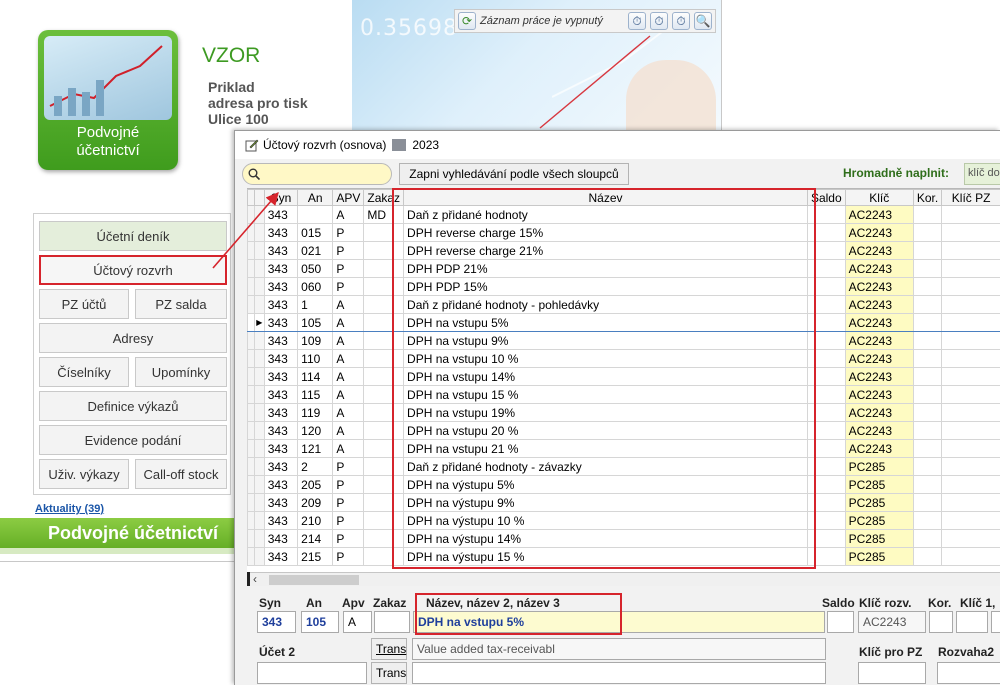 This screenshot has height=685, width=1000. I want to click on cell-nazev: DPH na vstupu 20 %, so click(605, 430).